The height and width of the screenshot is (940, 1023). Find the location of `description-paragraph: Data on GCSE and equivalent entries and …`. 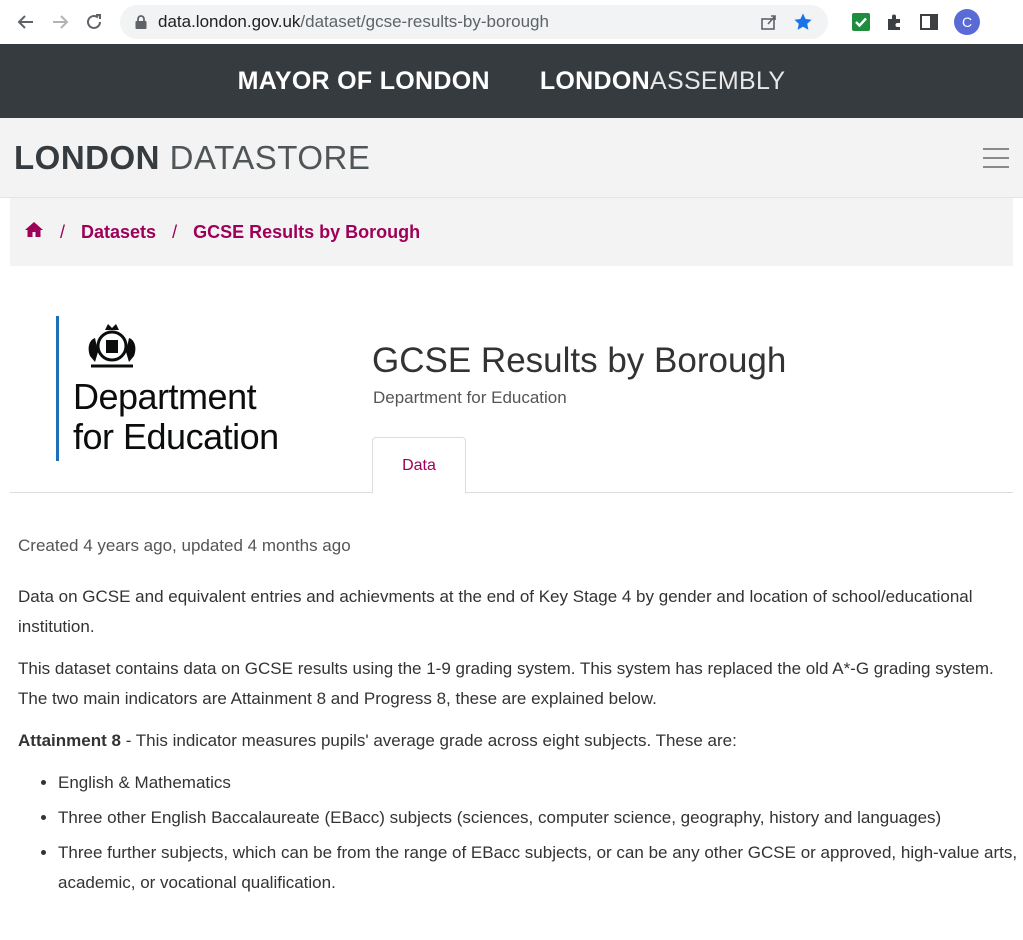

description-paragraph: Data on GCSE and equivalent entries and … is located at coordinates (495, 611).